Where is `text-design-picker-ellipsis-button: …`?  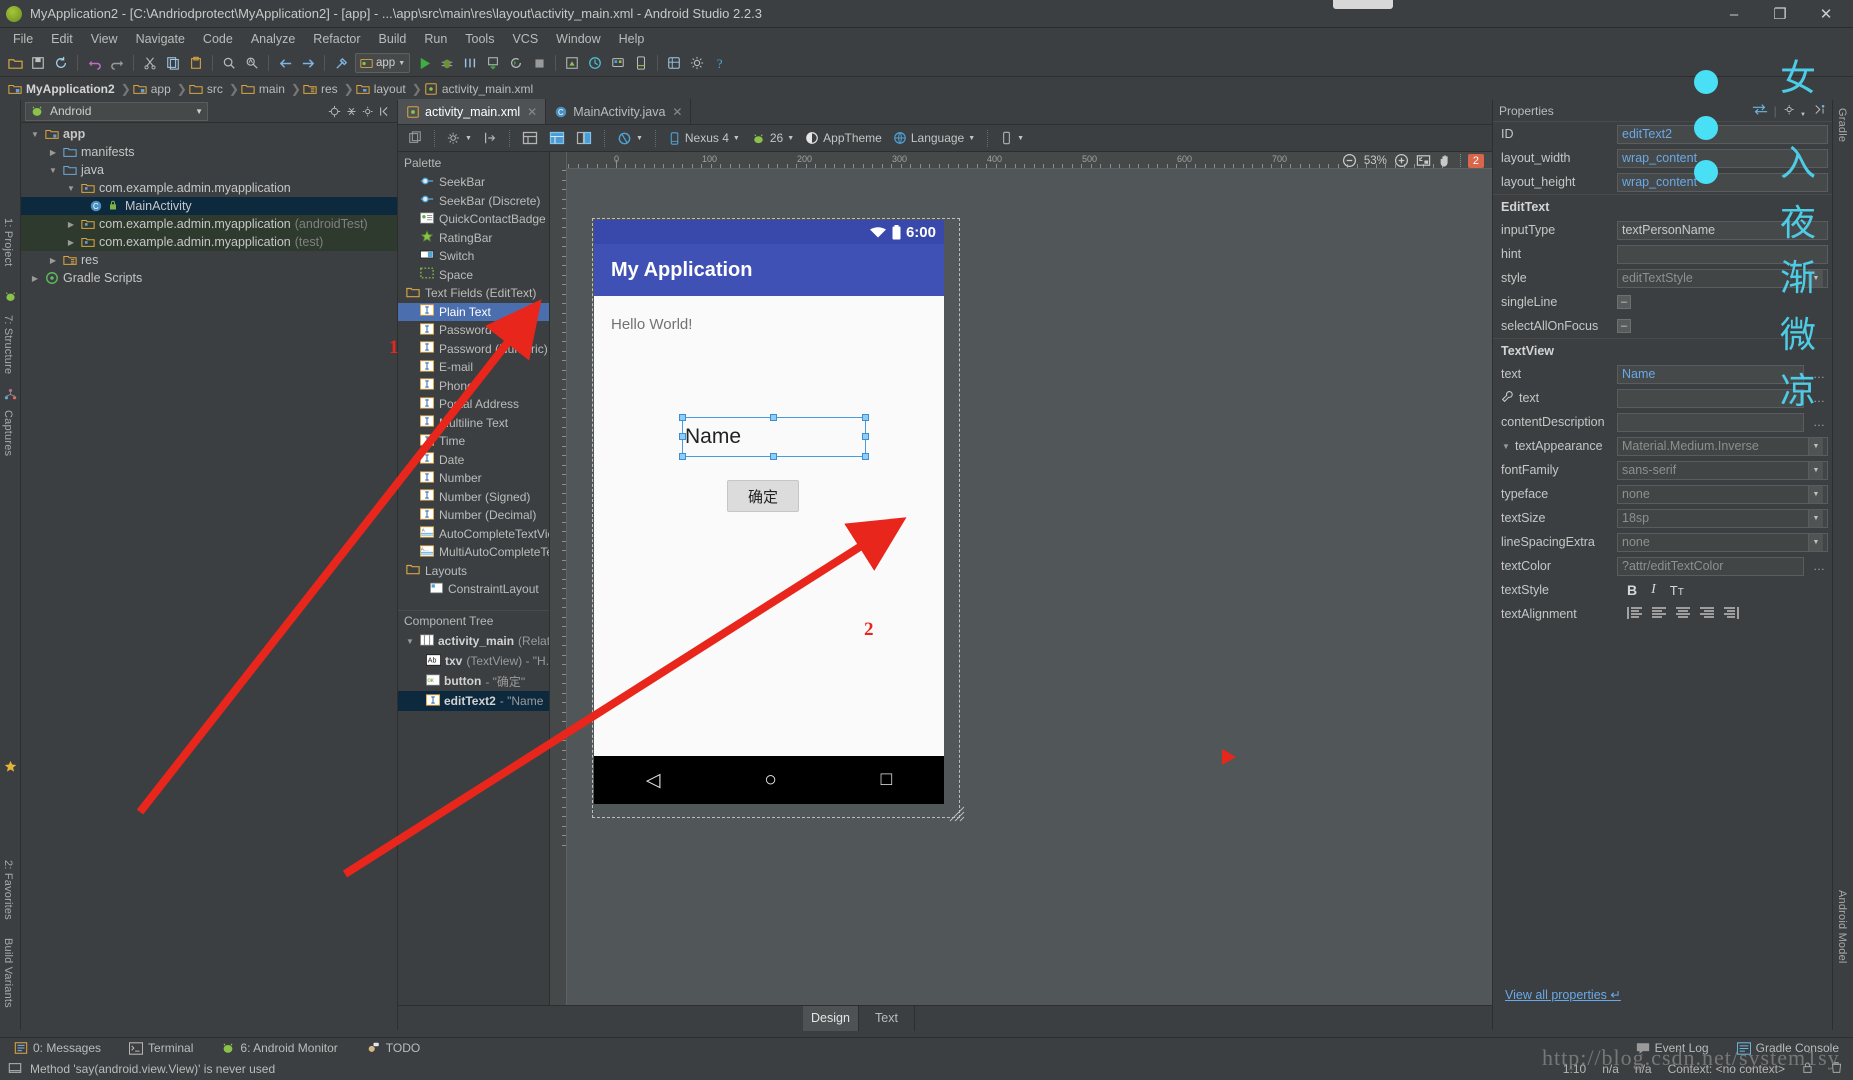 text-design-picker-ellipsis-button: … is located at coordinates (1819, 398).